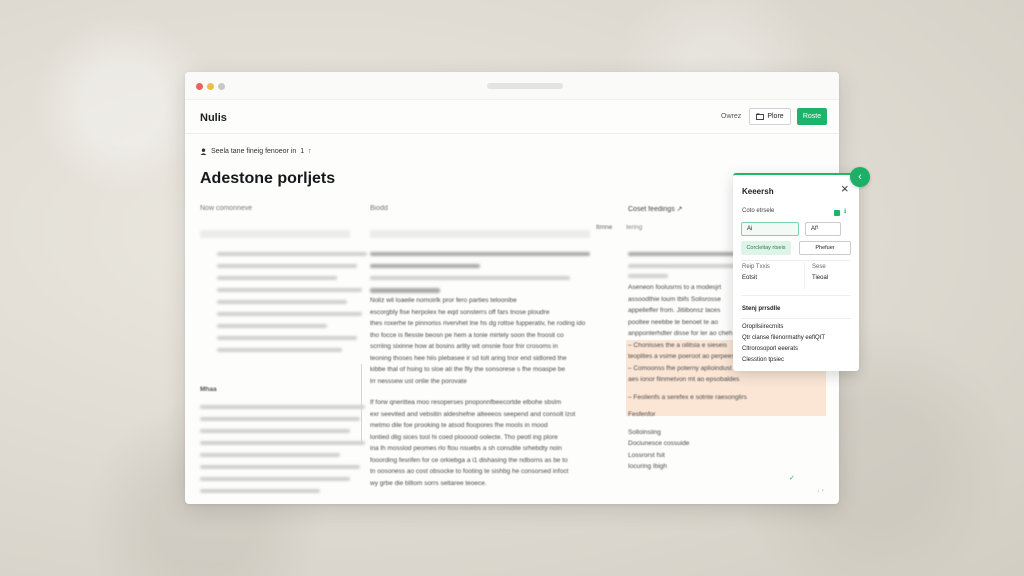  I want to click on list-item: Qtr clanse filenormathy eeflQIT, so click(783, 338).